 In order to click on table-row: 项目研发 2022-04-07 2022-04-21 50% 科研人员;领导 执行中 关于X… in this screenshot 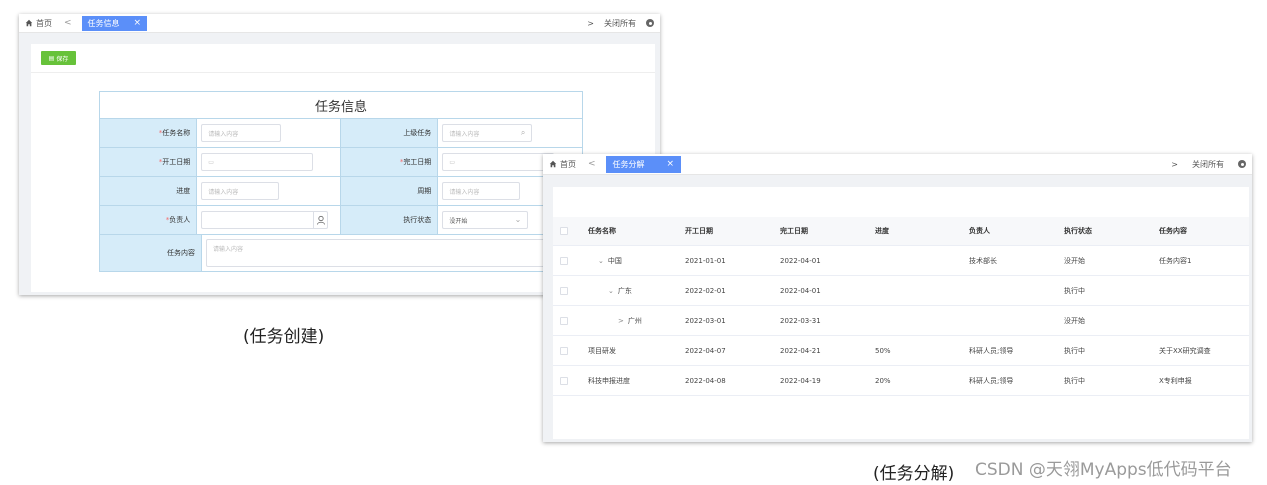, I will do `click(901, 351)`.